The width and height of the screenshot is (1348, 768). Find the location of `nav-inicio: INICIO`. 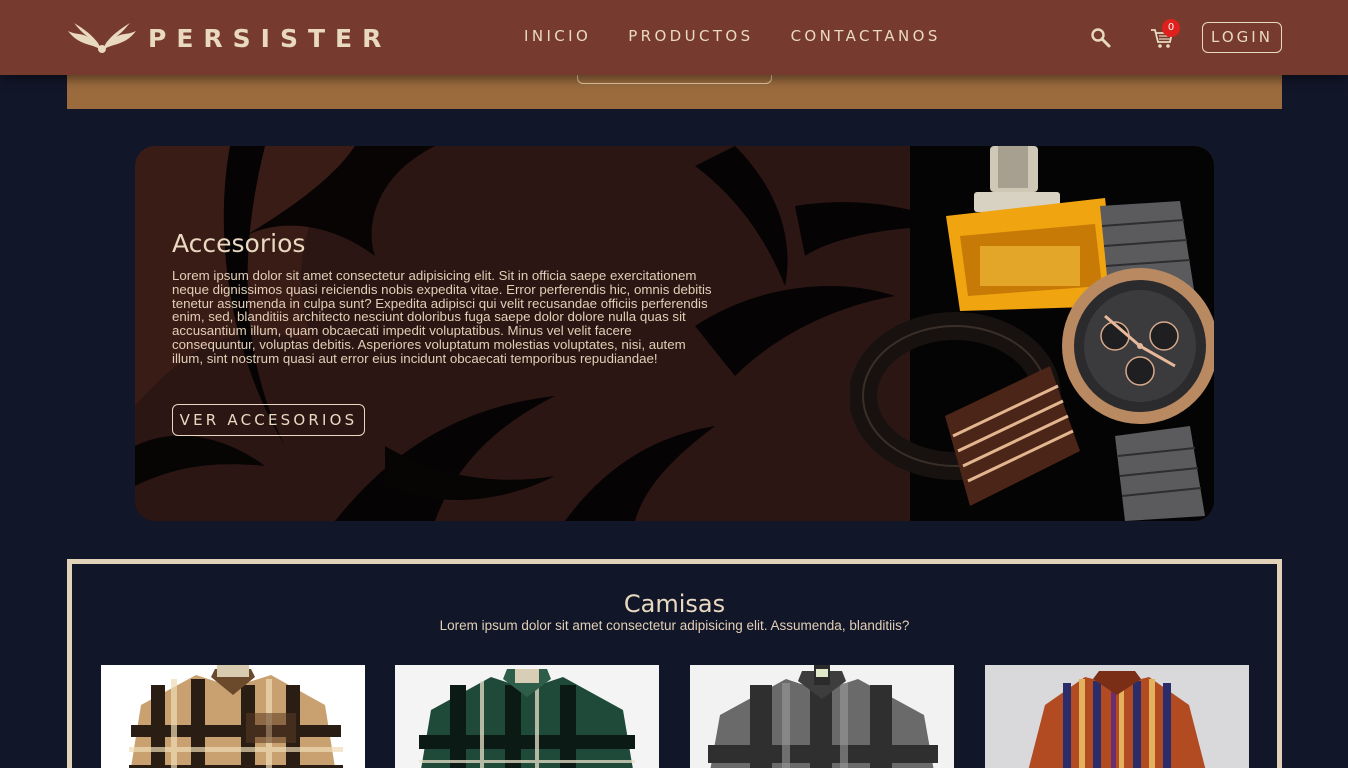

nav-inicio: INICIO is located at coordinates (557, 36).